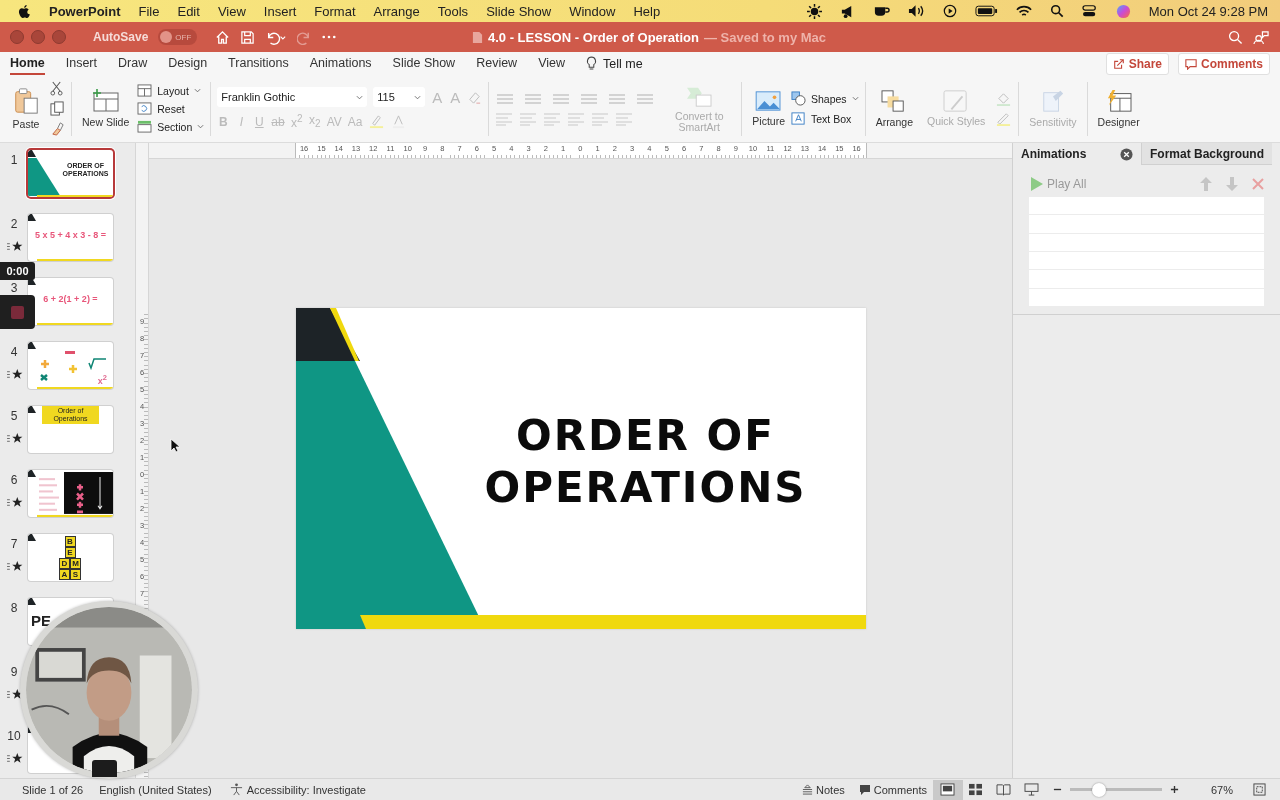 The image size is (1280, 800). I want to click on siri-icon, so click(1123, 11).